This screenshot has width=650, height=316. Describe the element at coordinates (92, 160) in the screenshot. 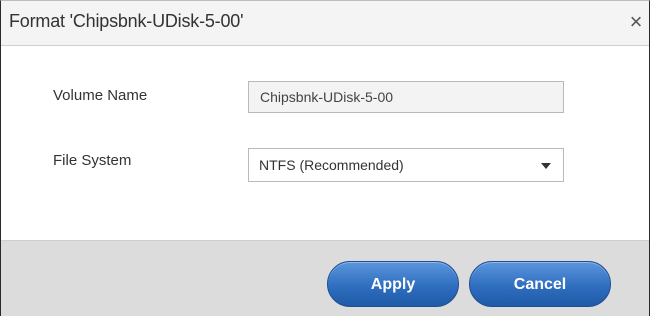

I see `file-system-label: File System` at that location.